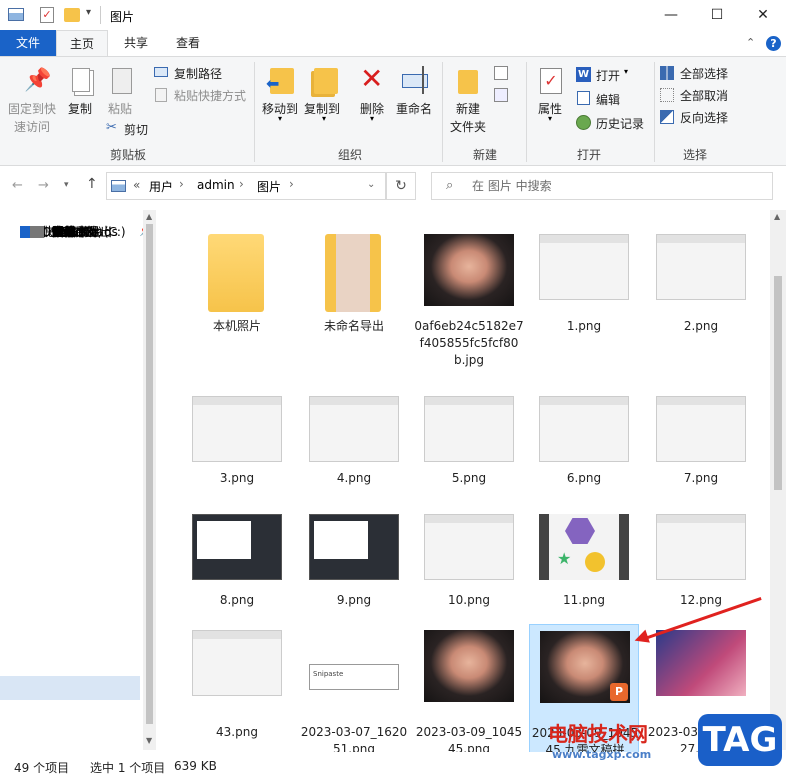 This screenshot has width=786, height=779. I want to click on tab-file: 文件, so click(28, 43).